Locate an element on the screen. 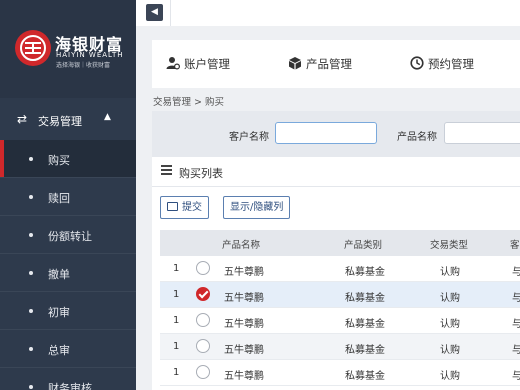 This screenshot has width=520, height=390. product-name-input is located at coordinates (482, 133).